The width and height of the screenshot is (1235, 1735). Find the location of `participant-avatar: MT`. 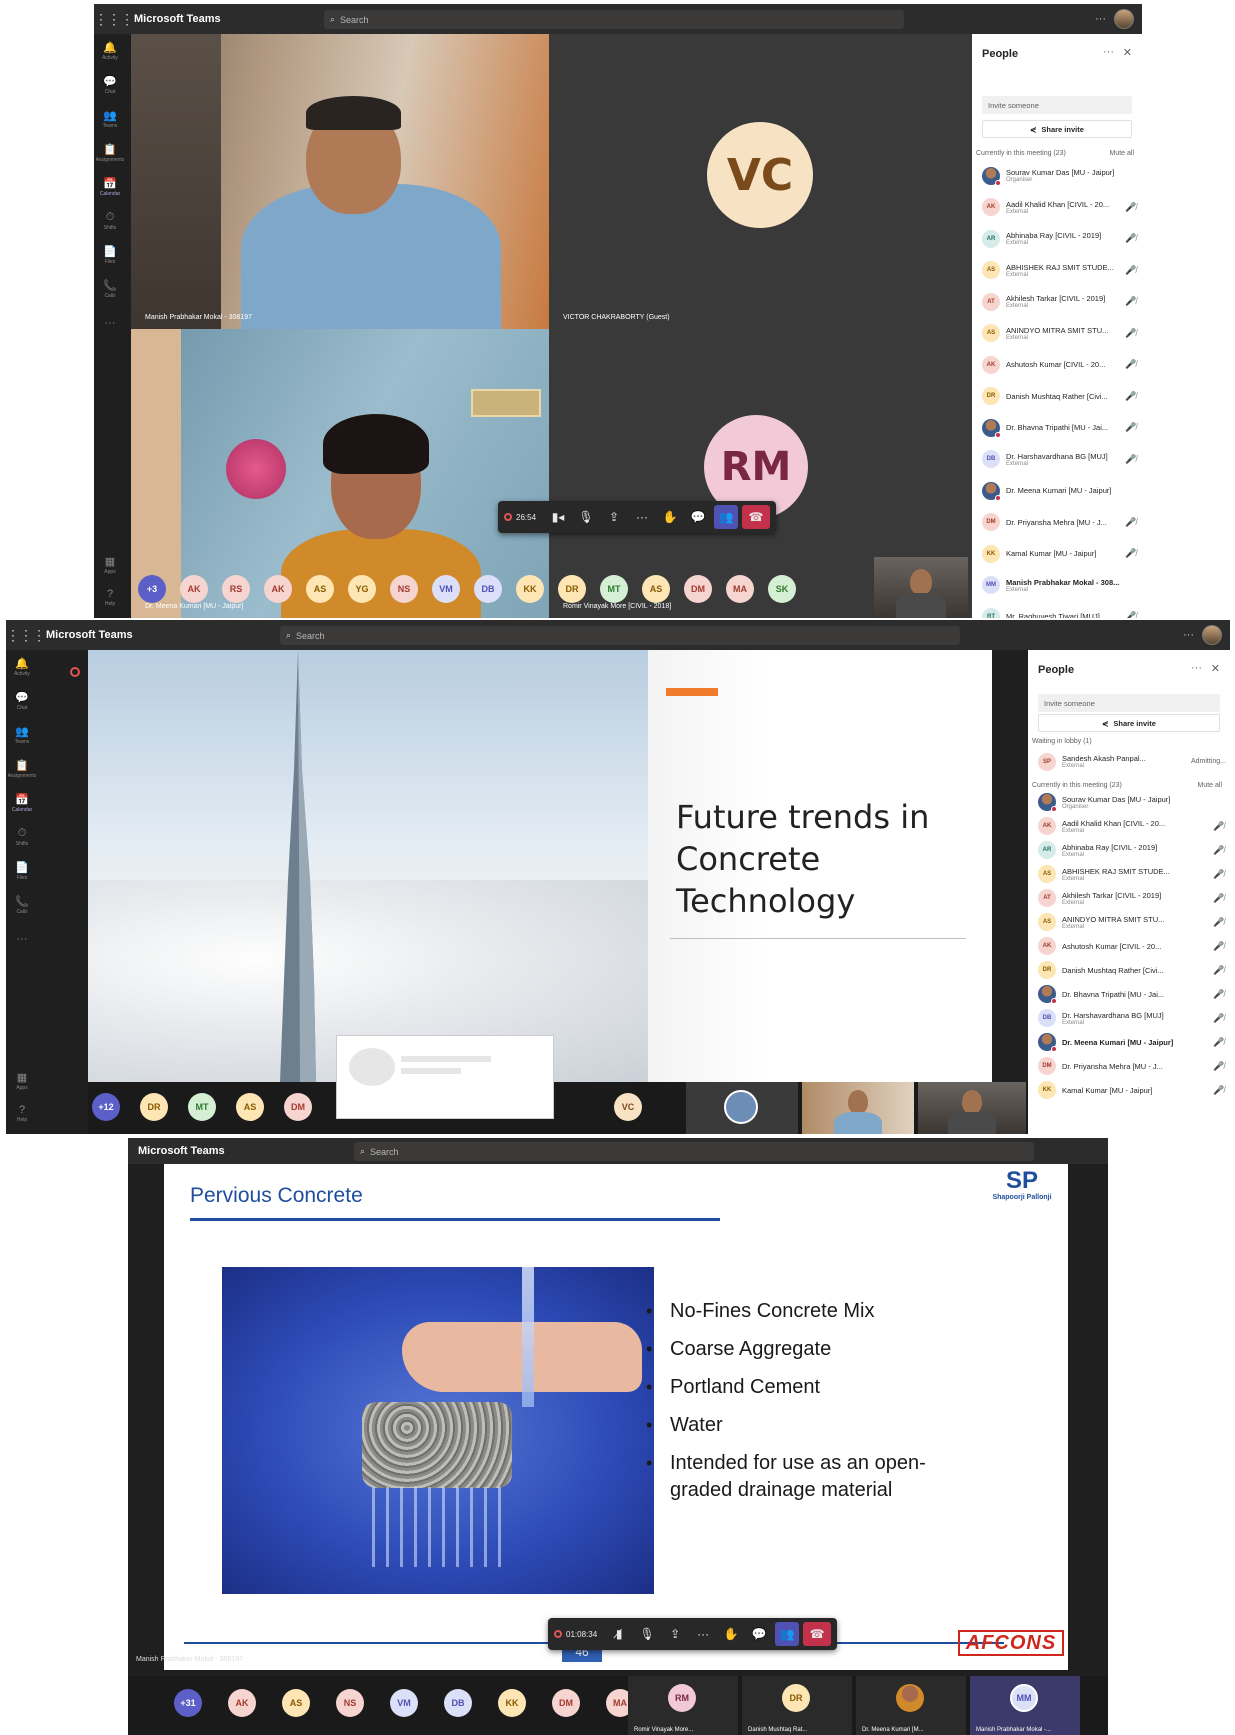

participant-avatar: MT is located at coordinates (614, 589).